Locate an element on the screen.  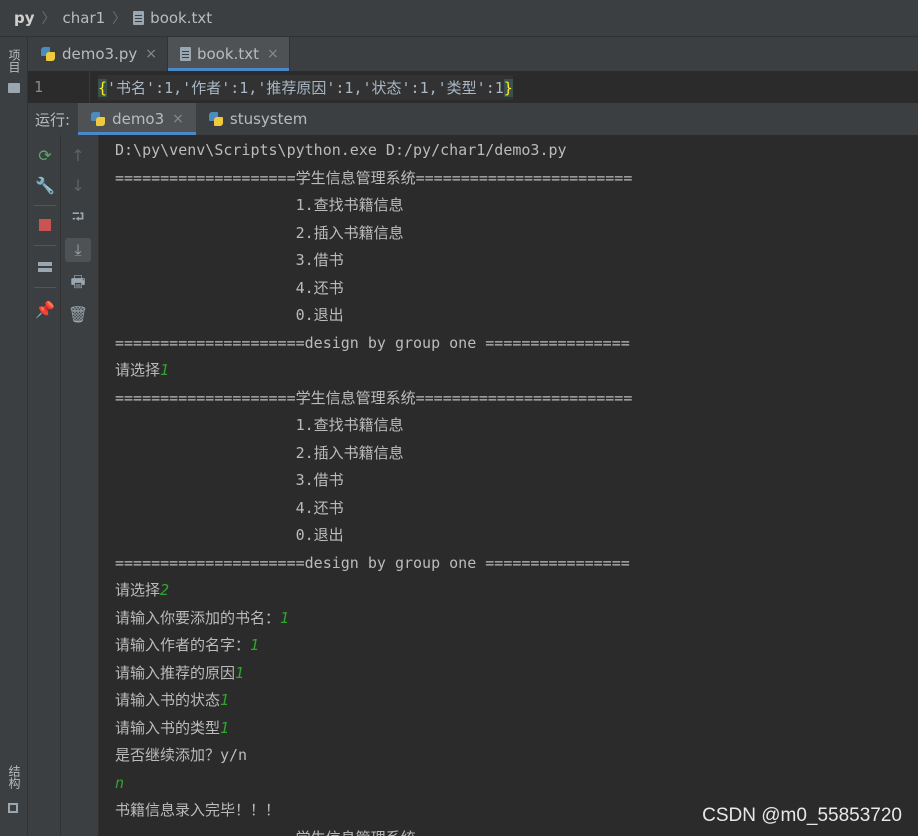
run-tab-demo3: demo3 × is located at coordinates (137, 119).